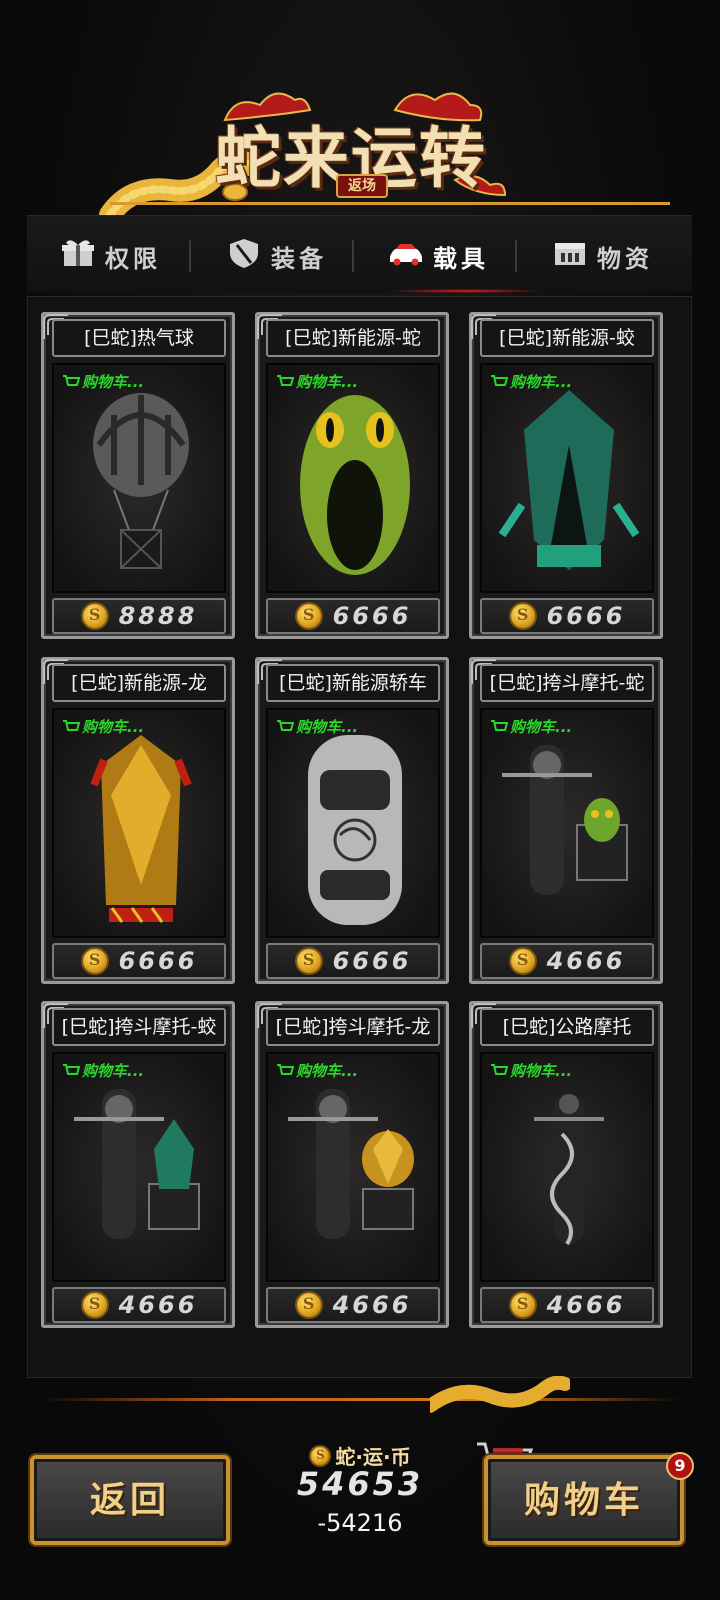 This screenshot has width=720, height=1600. I want to click on vehicle-card: [巳蛇]新能源-蛇购物车... 6666, so click(352, 475).